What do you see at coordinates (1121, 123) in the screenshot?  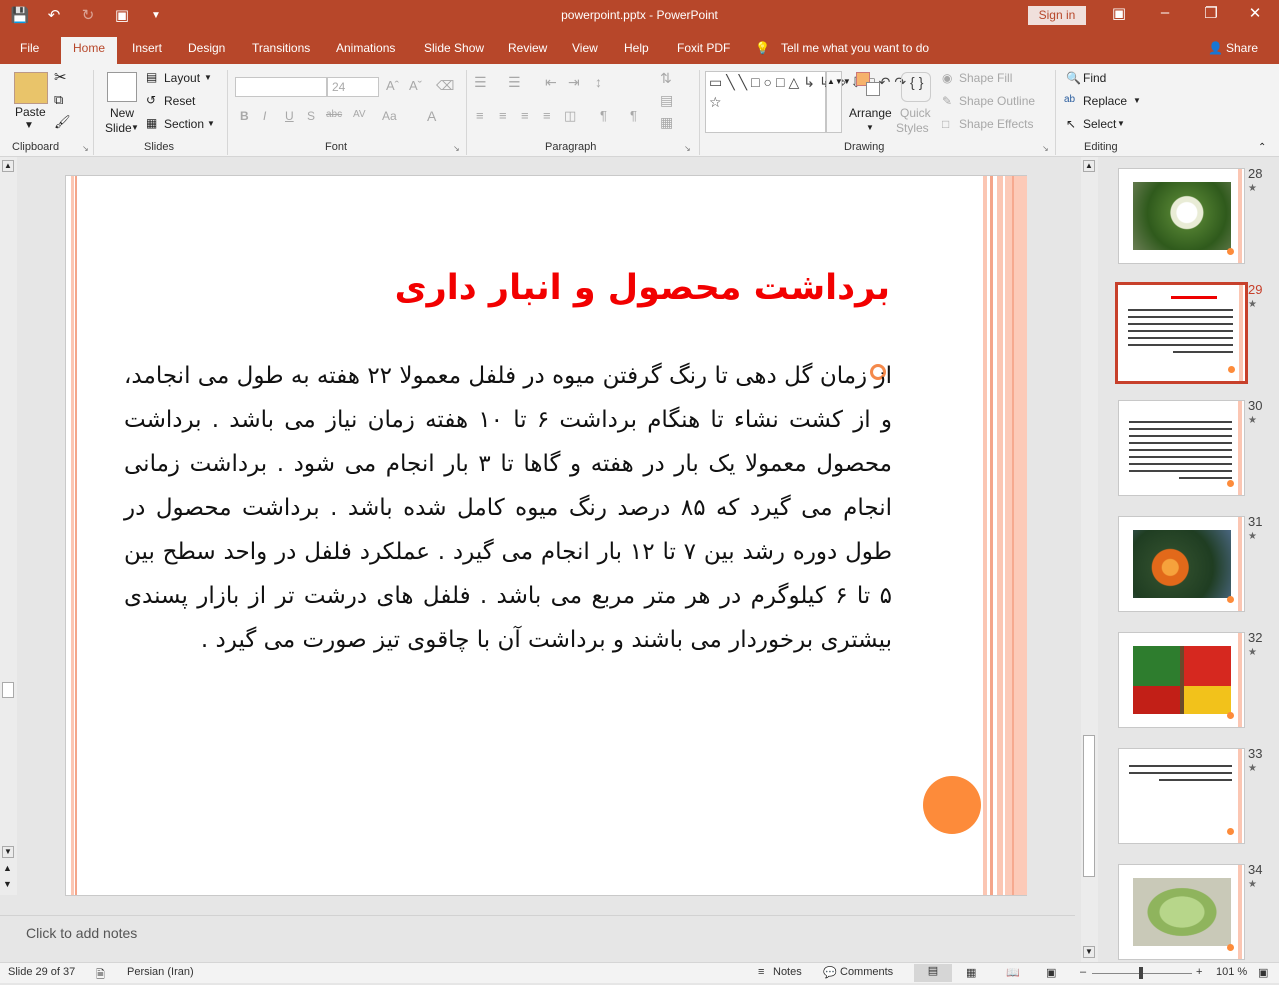 I see `select-dropdown-icon: ▼` at bounding box center [1121, 123].